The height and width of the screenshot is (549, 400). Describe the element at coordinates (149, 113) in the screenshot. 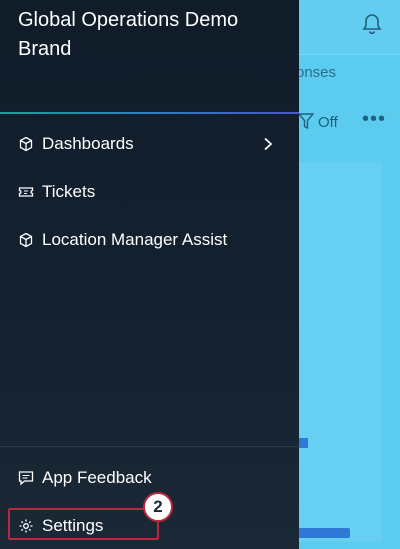

I see `accent-divider` at that location.